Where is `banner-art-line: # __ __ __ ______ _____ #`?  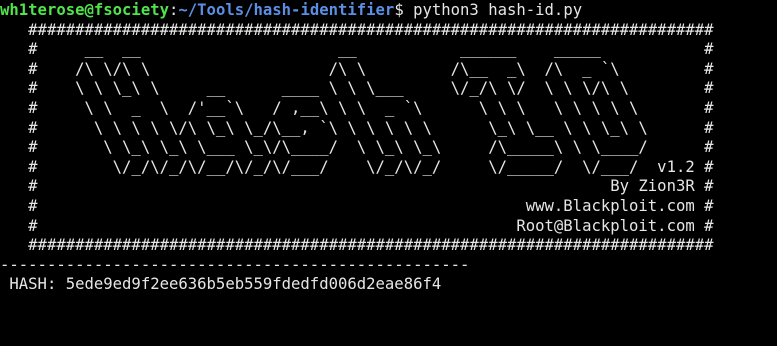
banner-art-line: # __ __ __ ______ _____ # is located at coordinates (357, 49).